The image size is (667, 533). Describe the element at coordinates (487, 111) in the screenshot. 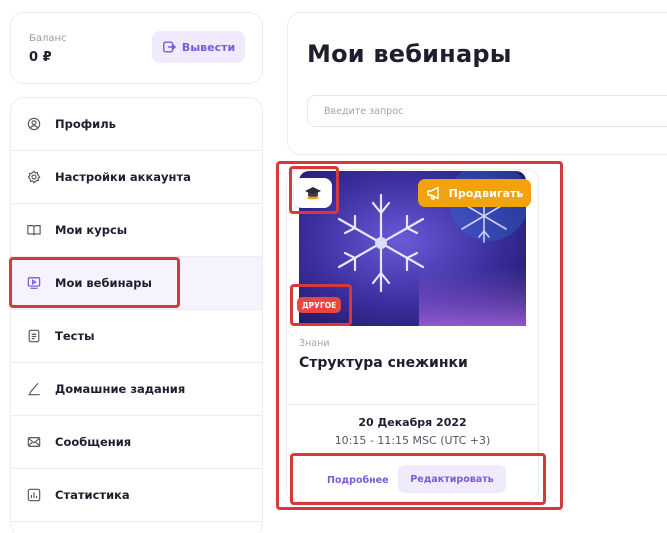

I see `search-input` at that location.